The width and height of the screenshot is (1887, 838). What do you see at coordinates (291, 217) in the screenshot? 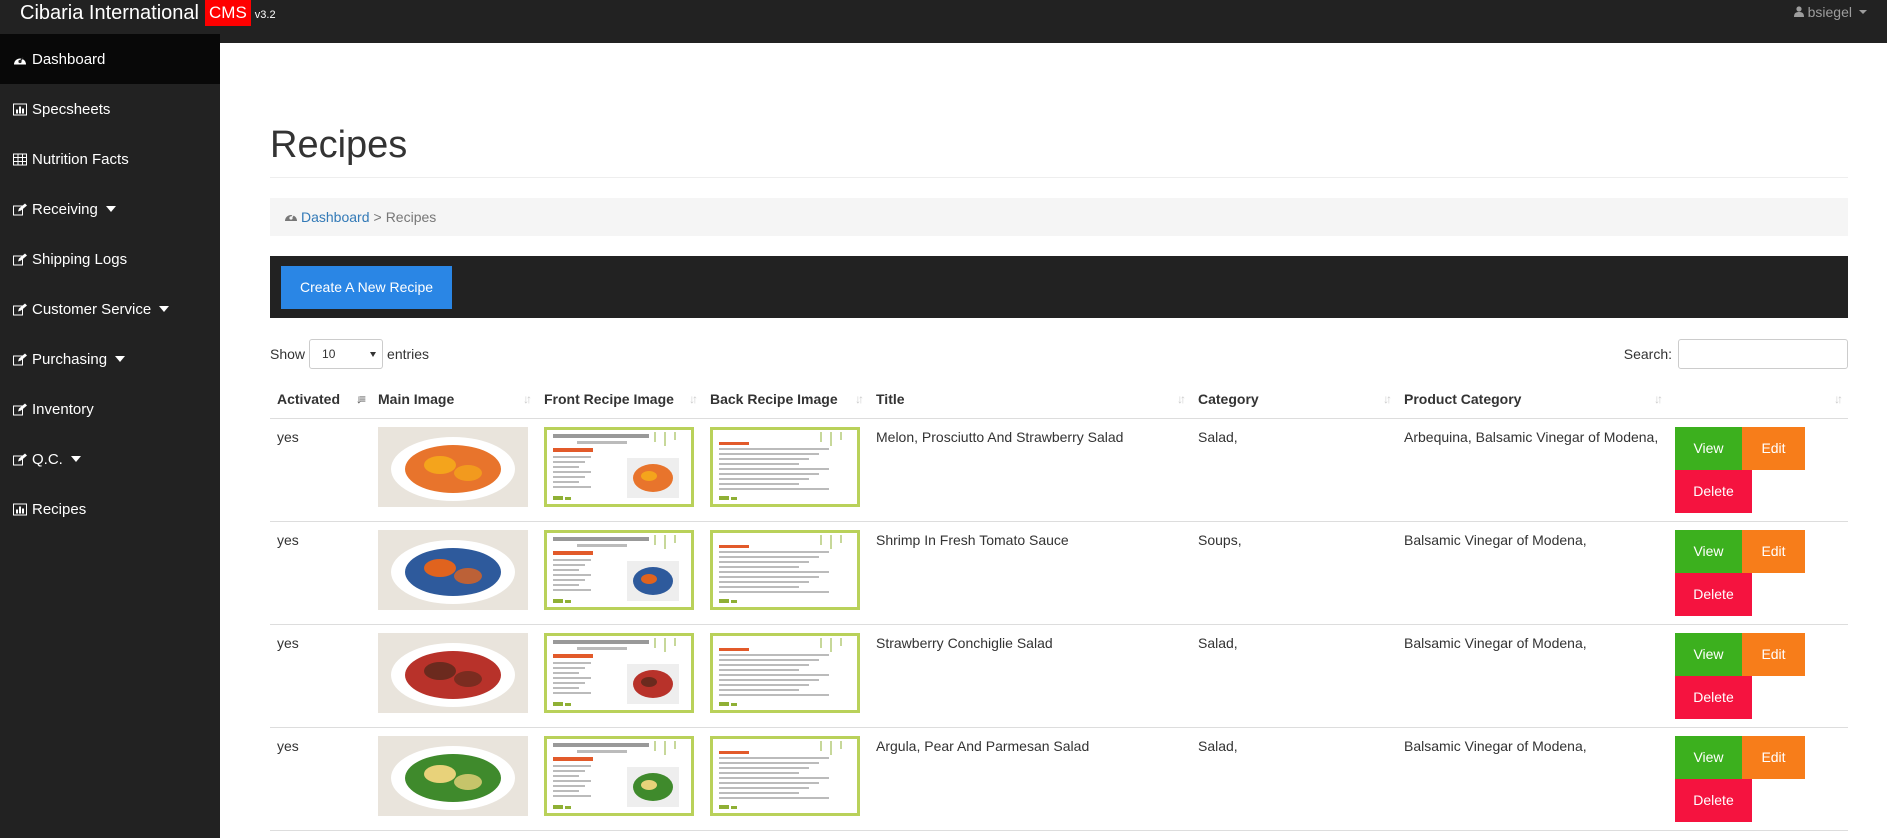
I see `dashboard-icon` at bounding box center [291, 217].